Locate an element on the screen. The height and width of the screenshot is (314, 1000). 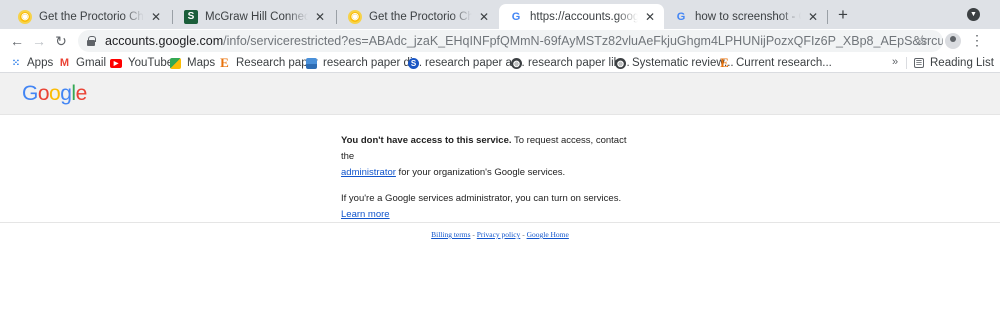
google-home-link: Google Home is located at coordinates (548, 234).